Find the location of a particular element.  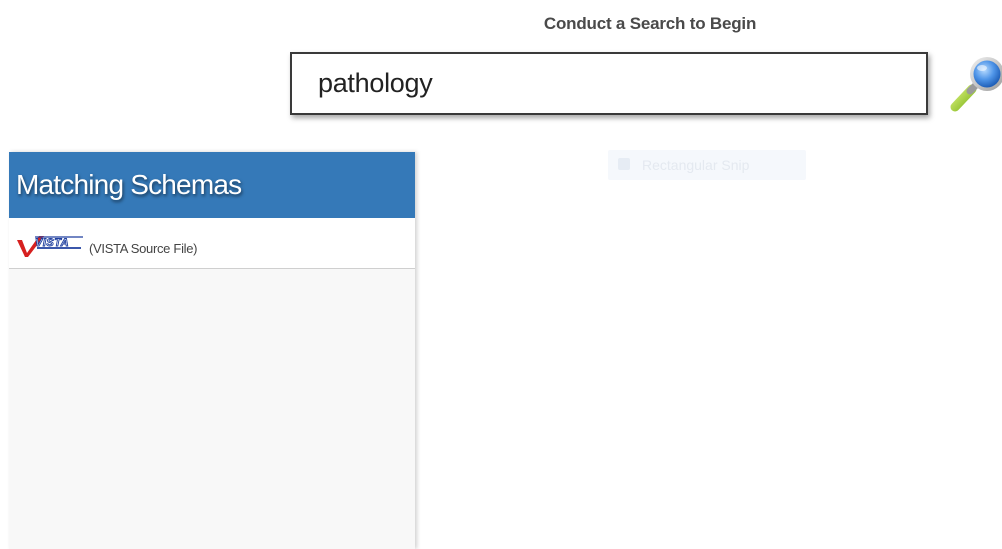

vista-logo-icon: VISTA is located at coordinates (50, 246).